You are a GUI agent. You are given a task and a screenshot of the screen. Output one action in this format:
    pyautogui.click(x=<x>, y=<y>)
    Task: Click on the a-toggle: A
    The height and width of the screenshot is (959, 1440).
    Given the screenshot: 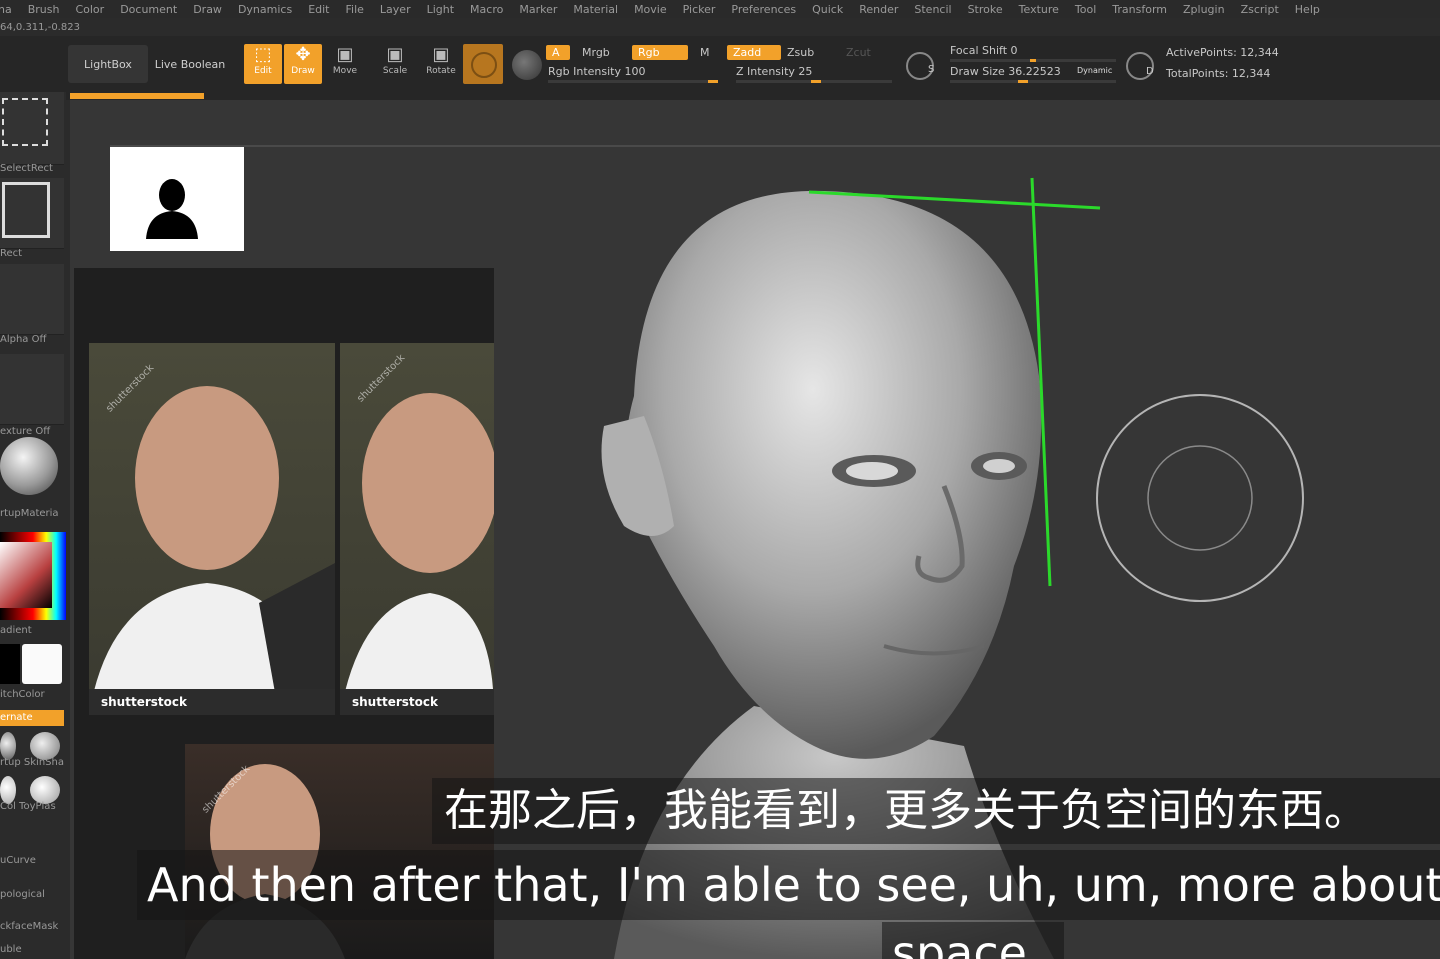 What is the action you would take?
    pyautogui.click(x=558, y=52)
    